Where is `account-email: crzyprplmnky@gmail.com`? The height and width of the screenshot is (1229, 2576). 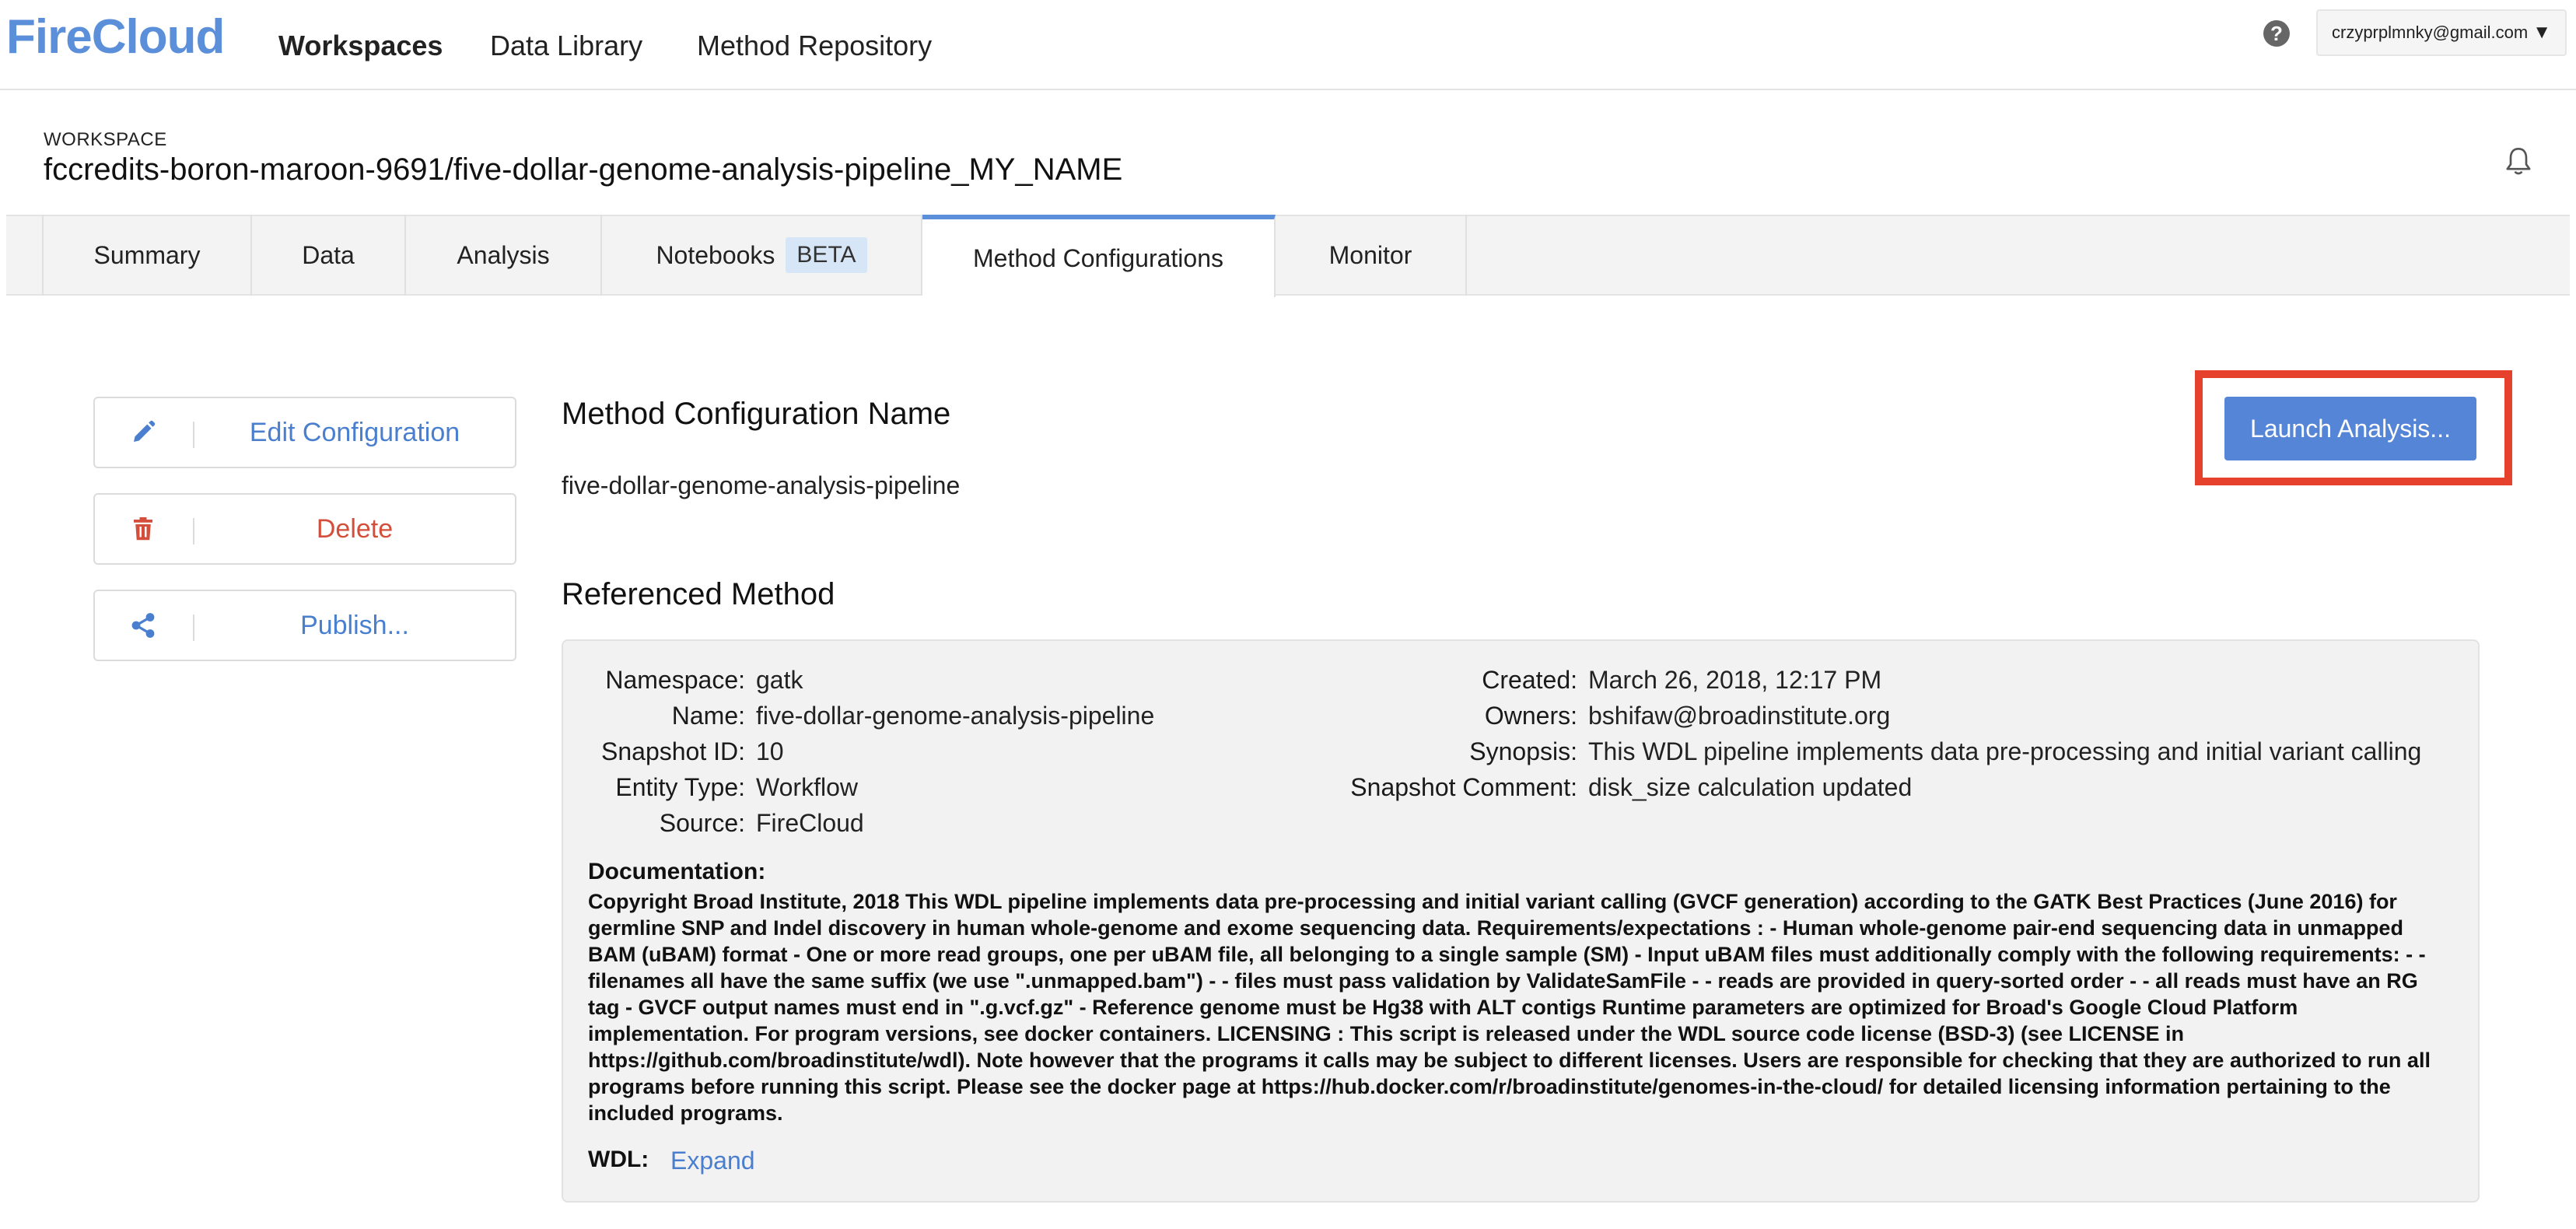
account-email: crzyprplmnky@gmail.com is located at coordinates (2430, 32).